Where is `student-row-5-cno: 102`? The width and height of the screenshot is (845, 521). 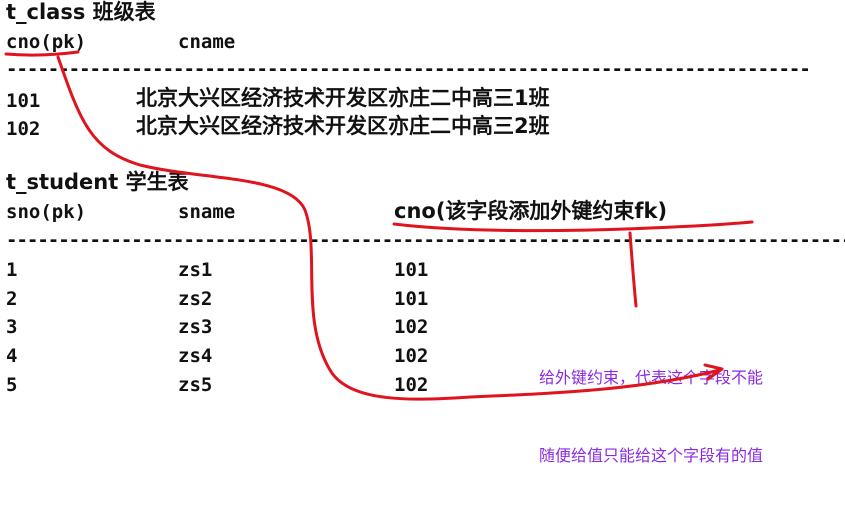
student-row-5-cno: 102 is located at coordinates (411, 385).